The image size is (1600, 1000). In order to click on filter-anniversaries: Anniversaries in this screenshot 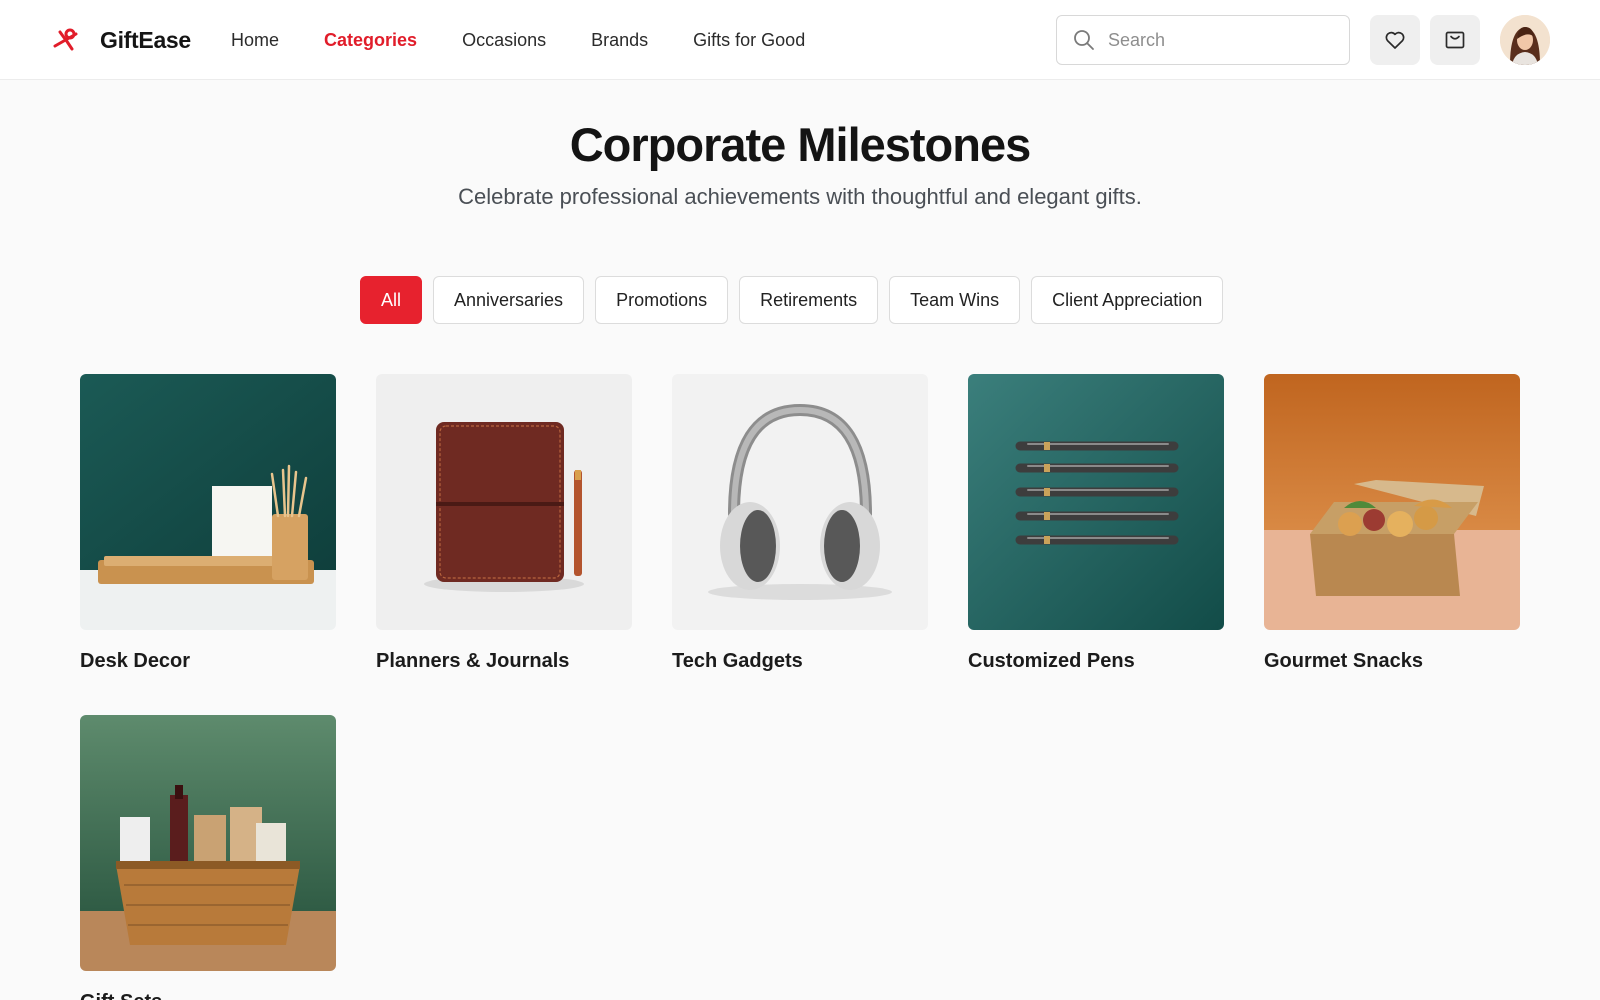, I will do `click(509, 300)`.